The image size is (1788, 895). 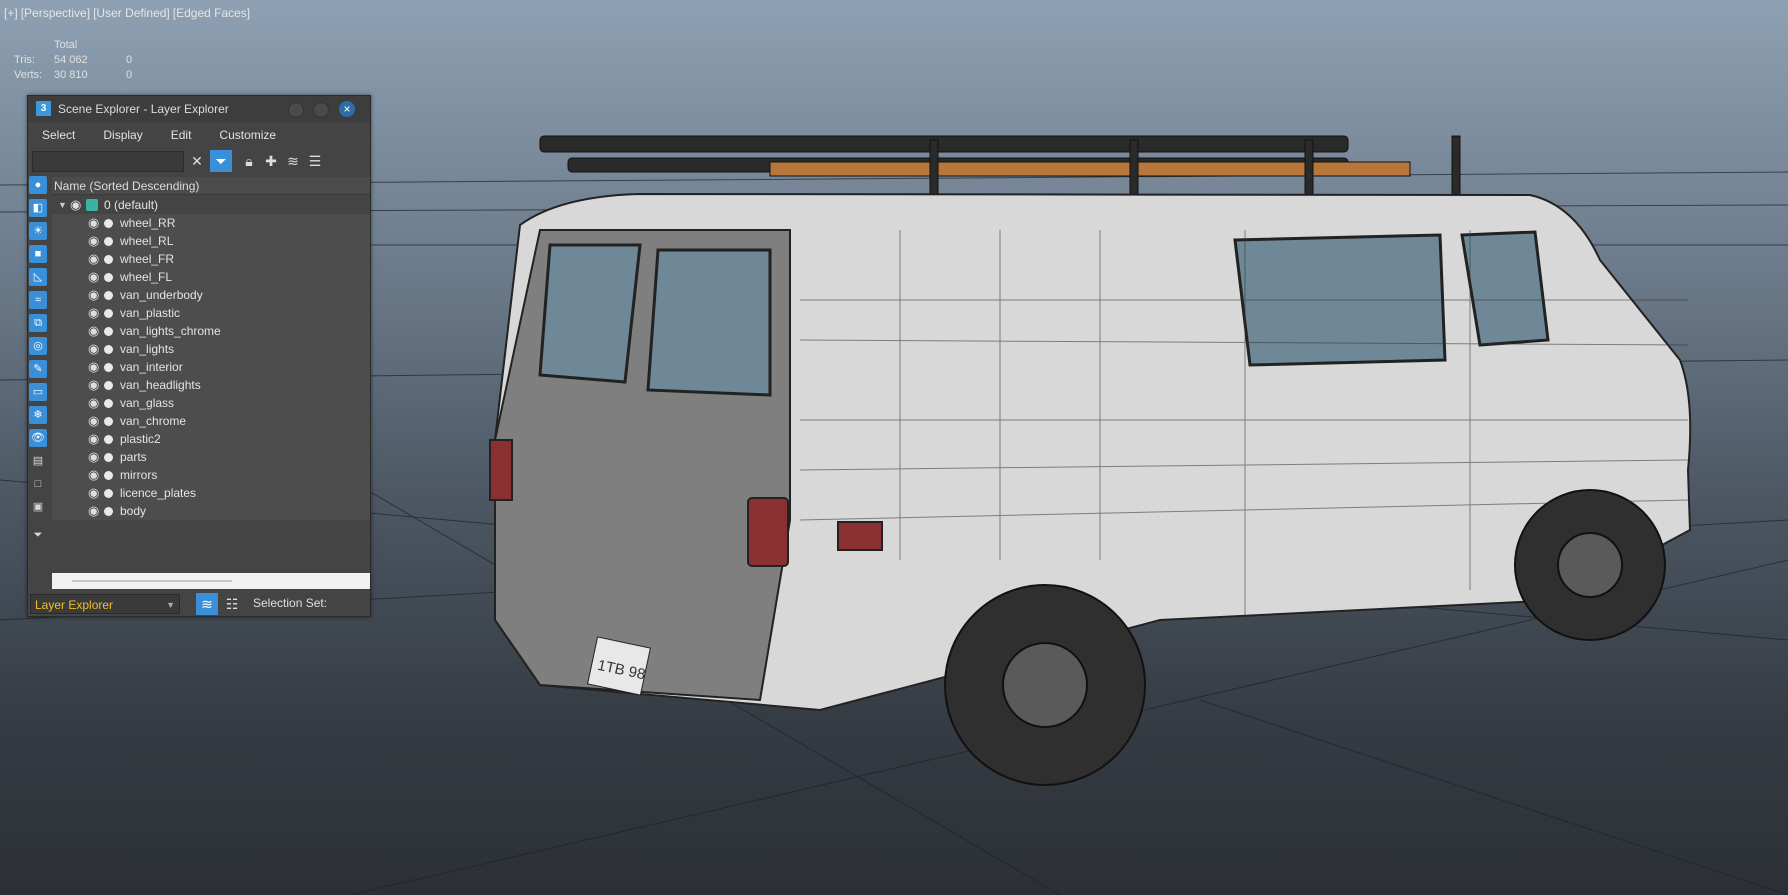 What do you see at coordinates (38, 323) in the screenshot?
I see `groups-filter-icon: ⧉` at bounding box center [38, 323].